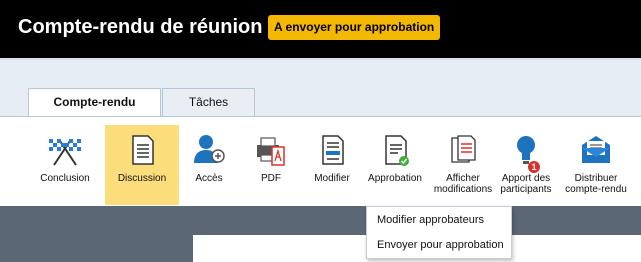 This screenshot has height=262, width=641. What do you see at coordinates (332, 166) in the screenshot?
I see `modifier-button: Modifier` at bounding box center [332, 166].